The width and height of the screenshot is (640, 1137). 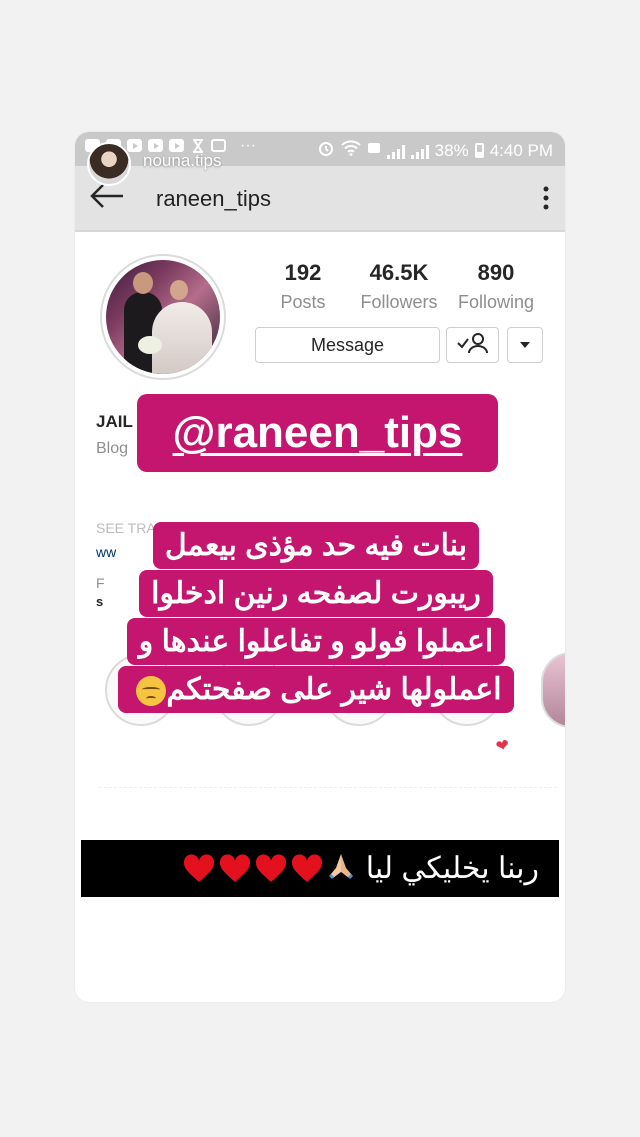 I want to click on profile-avatar, so click(x=163, y=317).